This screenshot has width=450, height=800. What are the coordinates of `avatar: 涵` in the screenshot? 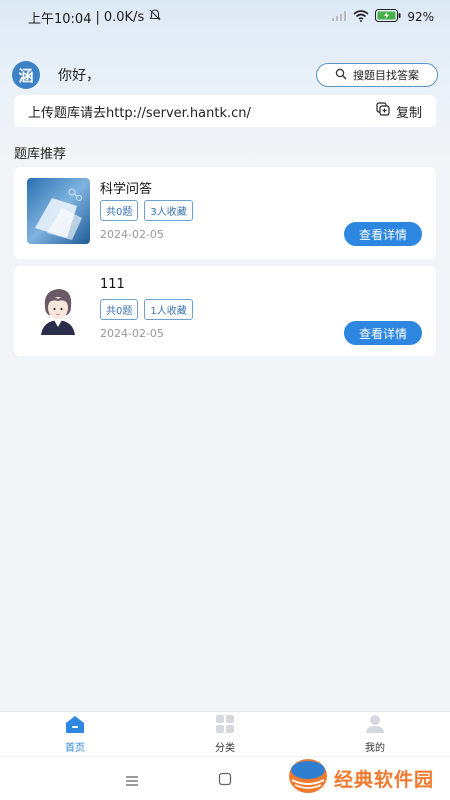 It's located at (26, 75).